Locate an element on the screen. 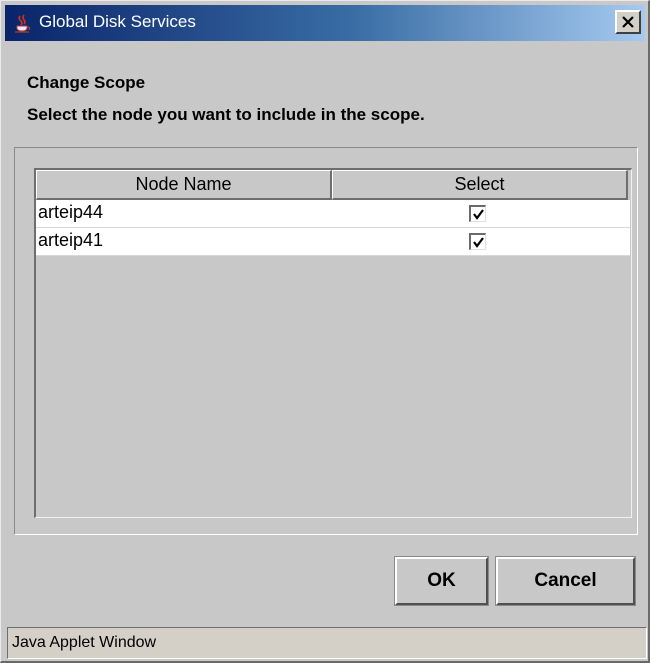 The height and width of the screenshot is (663, 650). title-bar: Global Disk Services is located at coordinates (325, 23).